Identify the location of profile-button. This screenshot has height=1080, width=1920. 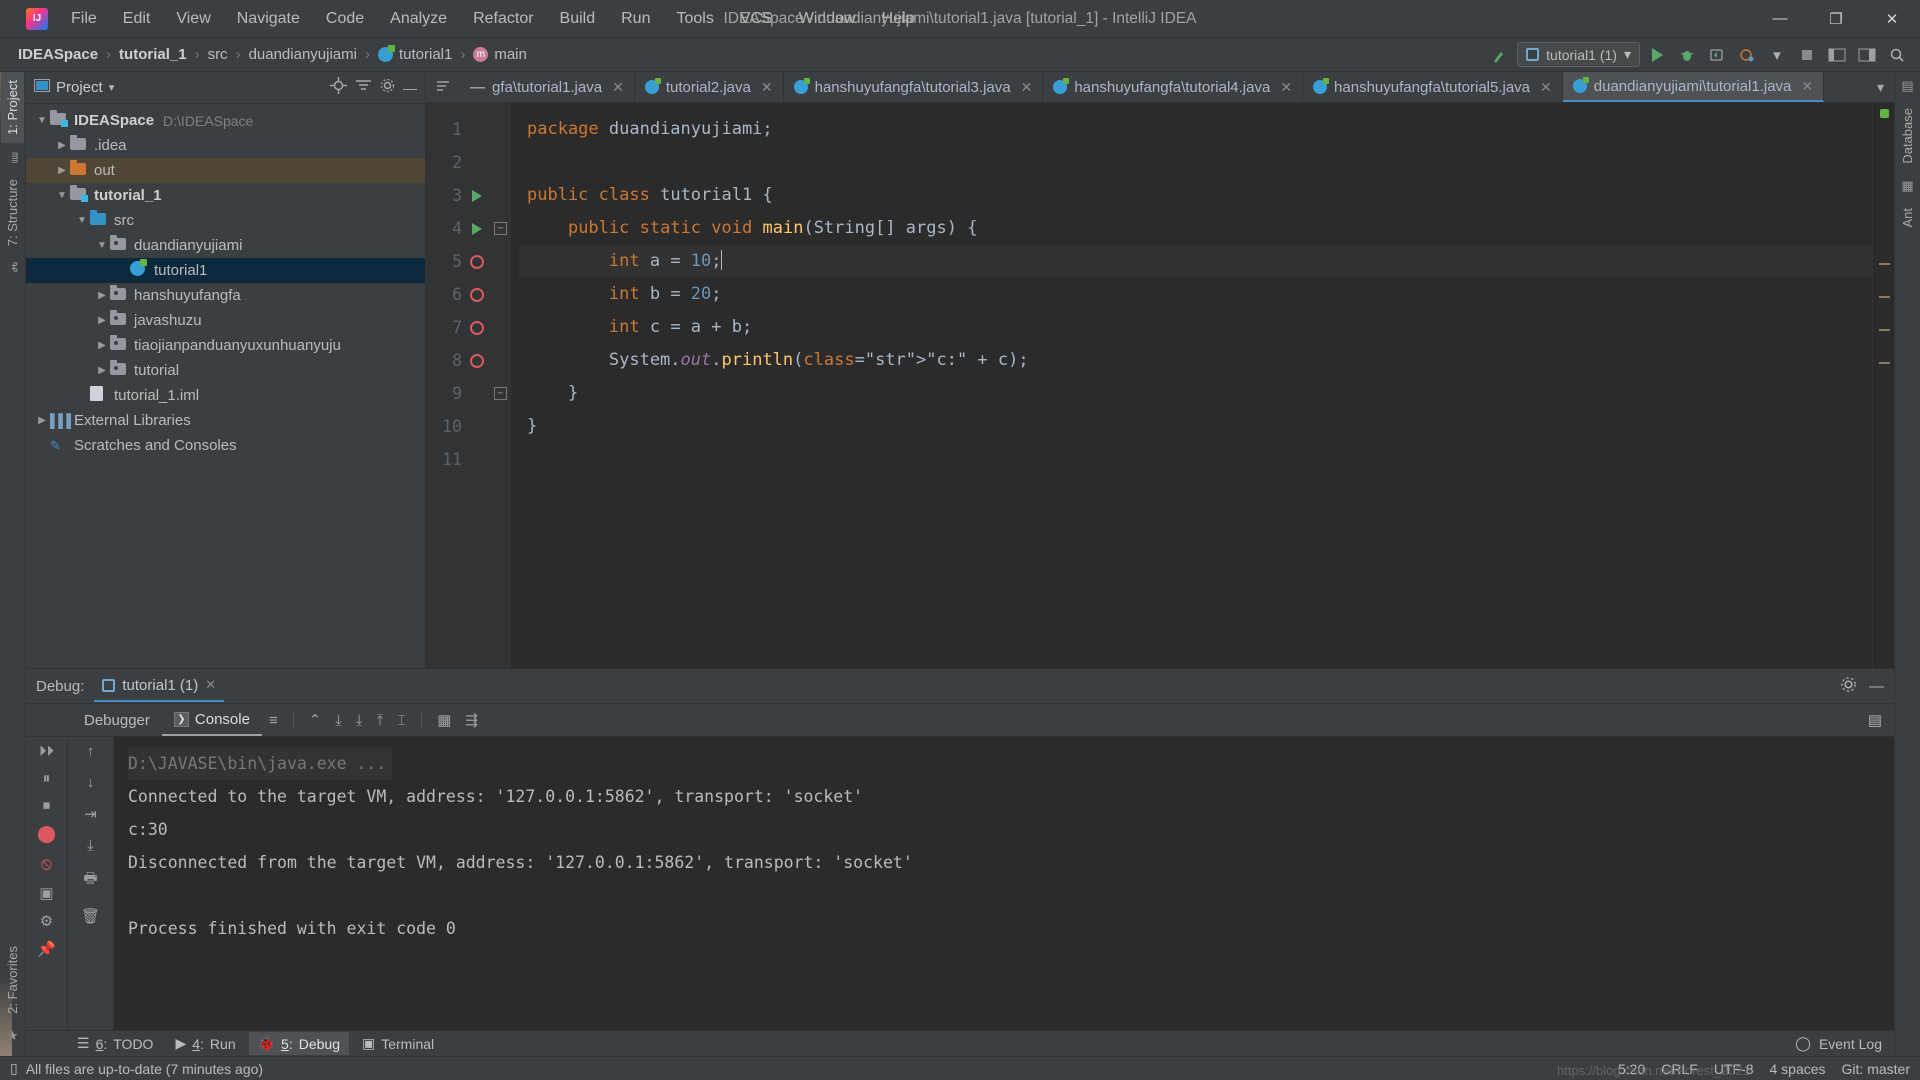
(1747, 55).